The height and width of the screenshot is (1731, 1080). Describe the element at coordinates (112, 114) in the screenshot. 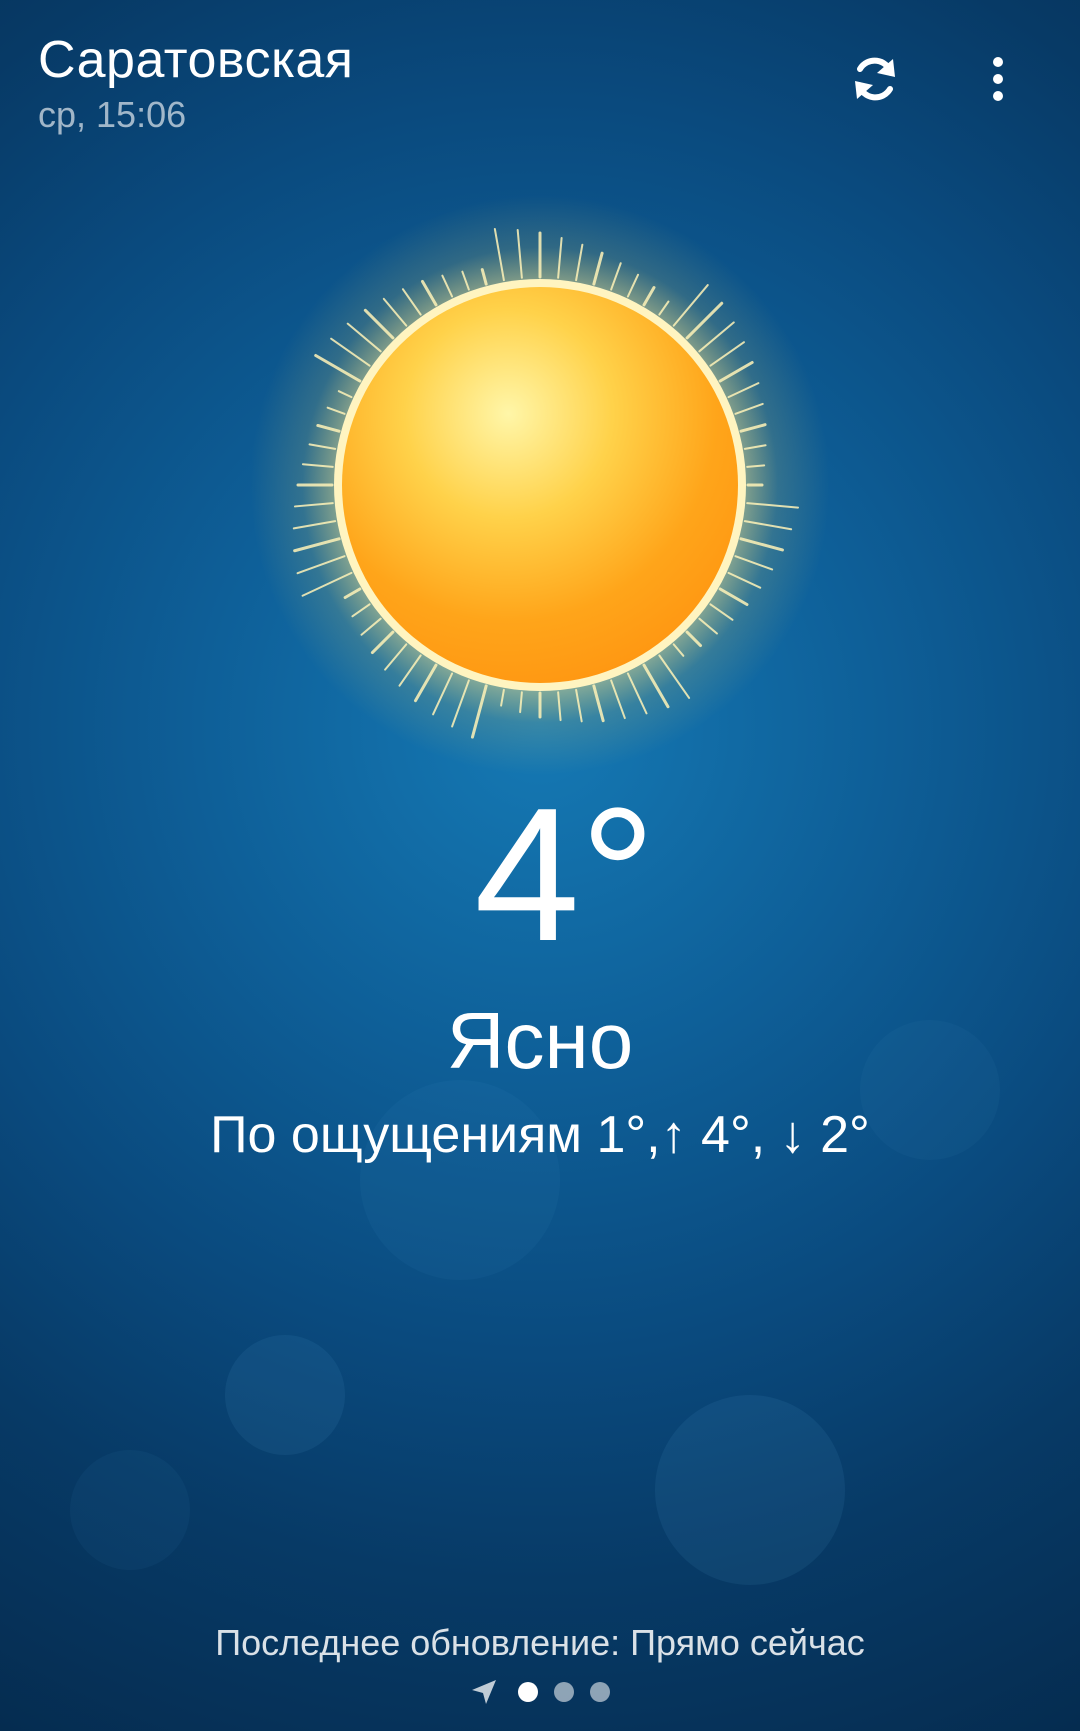

I see `date-time: ср, 15:06` at that location.